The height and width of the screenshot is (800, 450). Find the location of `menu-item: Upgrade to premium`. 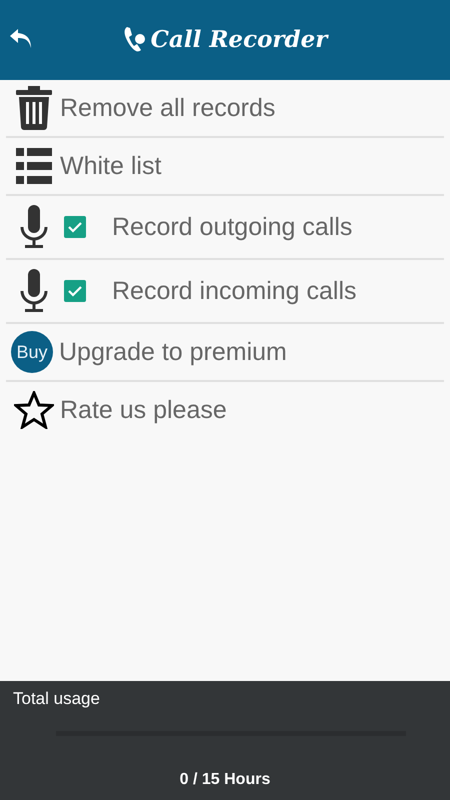

menu-item: Upgrade to premium is located at coordinates (173, 352).